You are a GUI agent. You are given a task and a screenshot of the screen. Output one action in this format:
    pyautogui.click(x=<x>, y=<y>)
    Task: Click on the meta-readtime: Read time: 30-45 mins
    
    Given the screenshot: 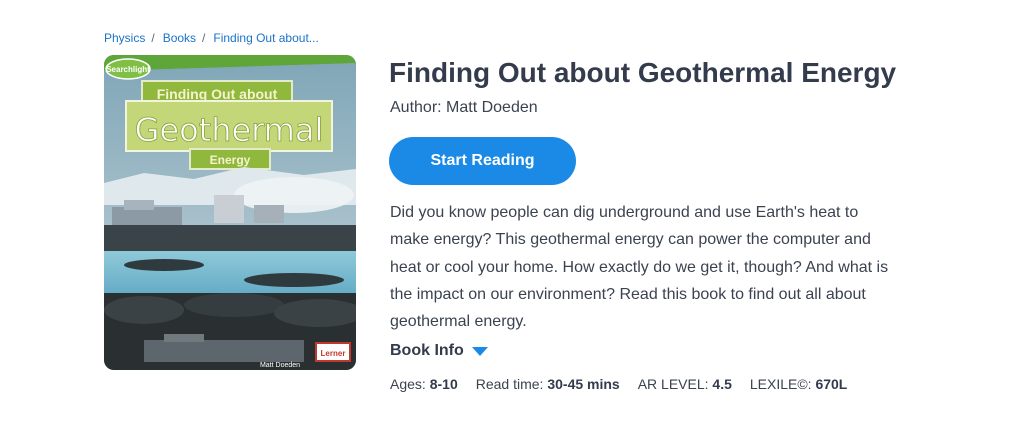 What is the action you would take?
    pyautogui.click(x=548, y=384)
    